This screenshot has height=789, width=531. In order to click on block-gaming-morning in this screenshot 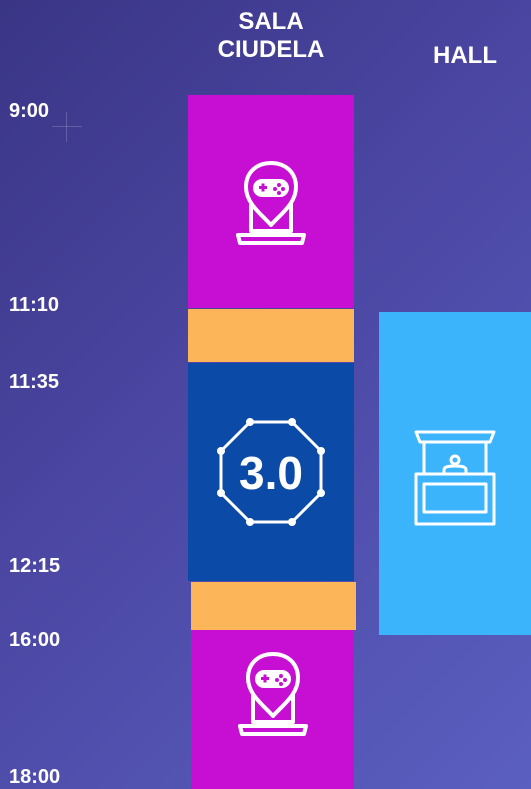, I will do `click(271, 201)`.